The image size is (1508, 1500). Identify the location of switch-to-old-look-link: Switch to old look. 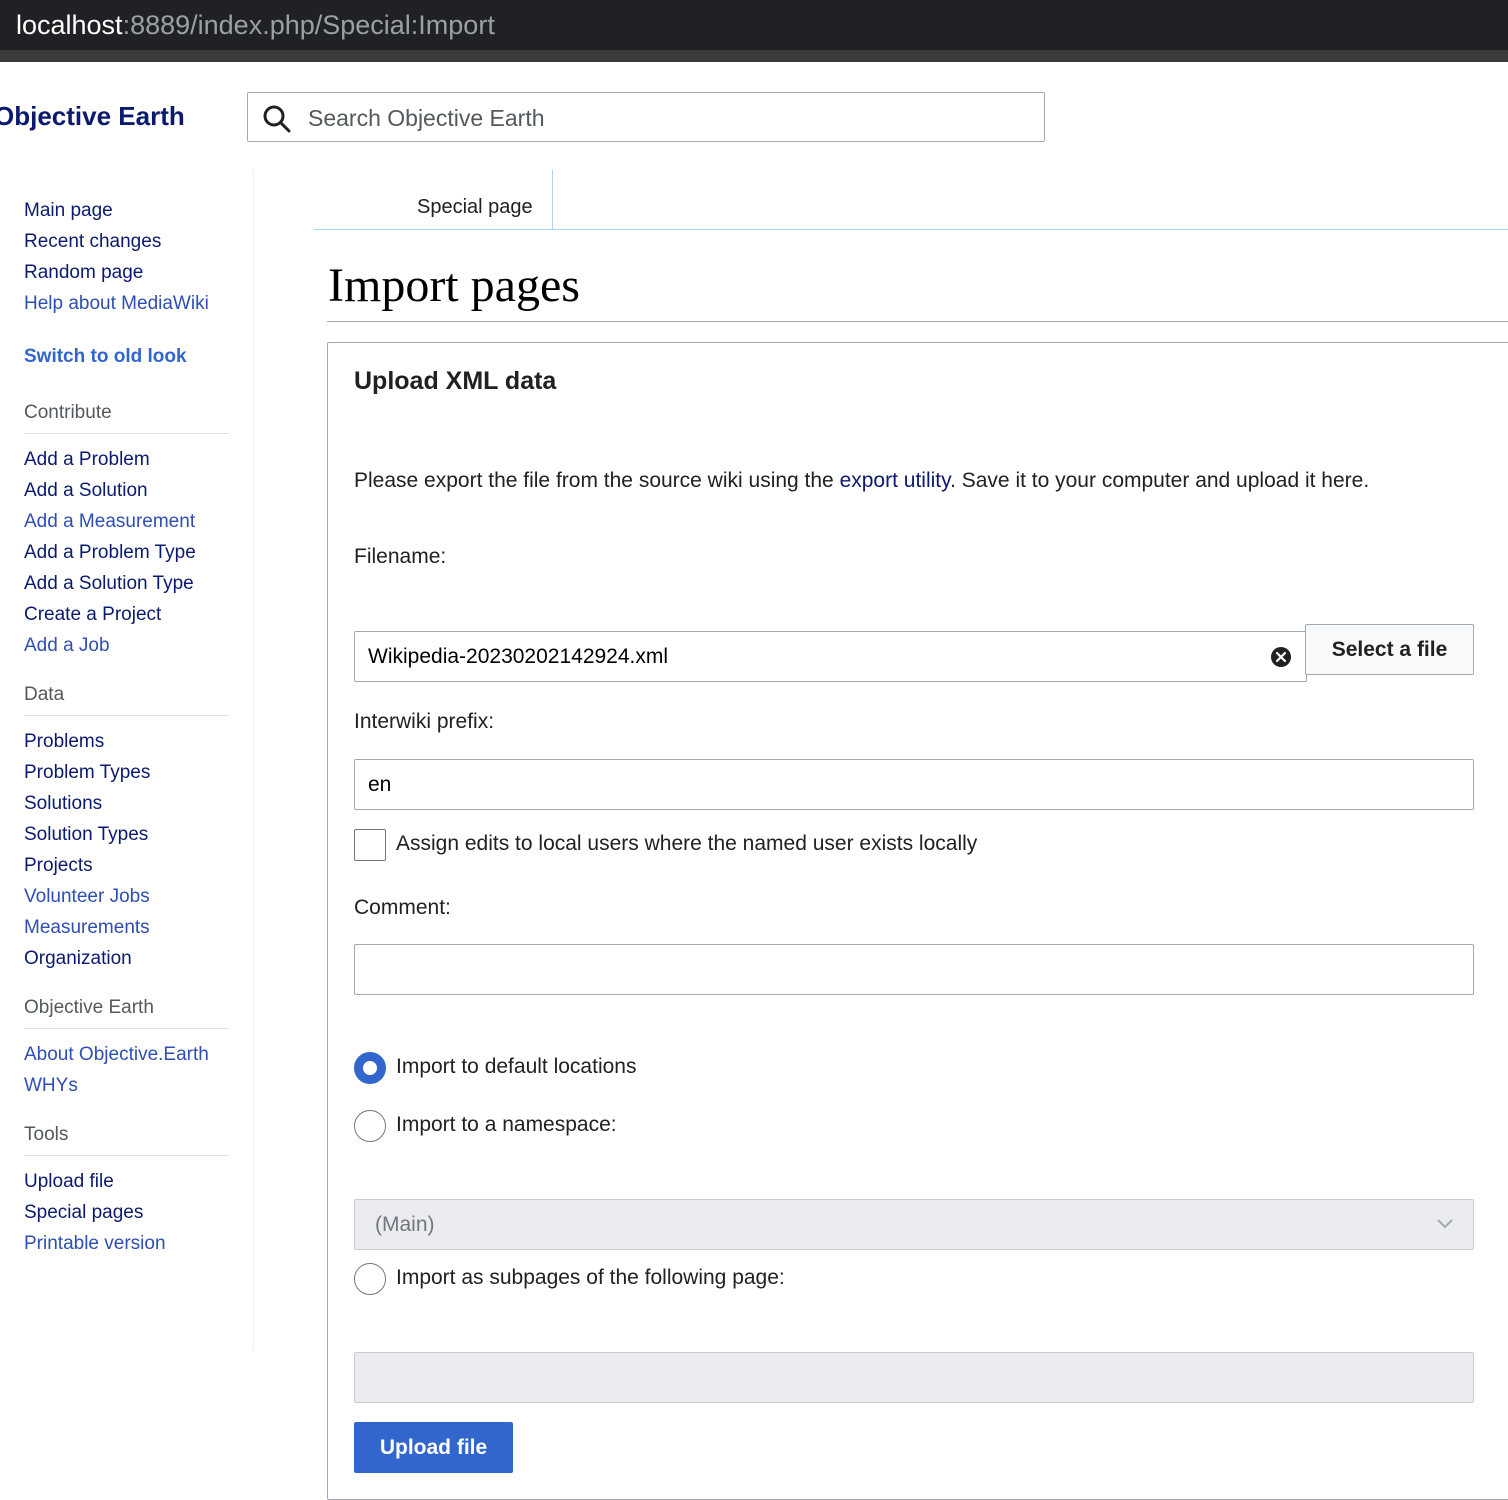
(129, 356).